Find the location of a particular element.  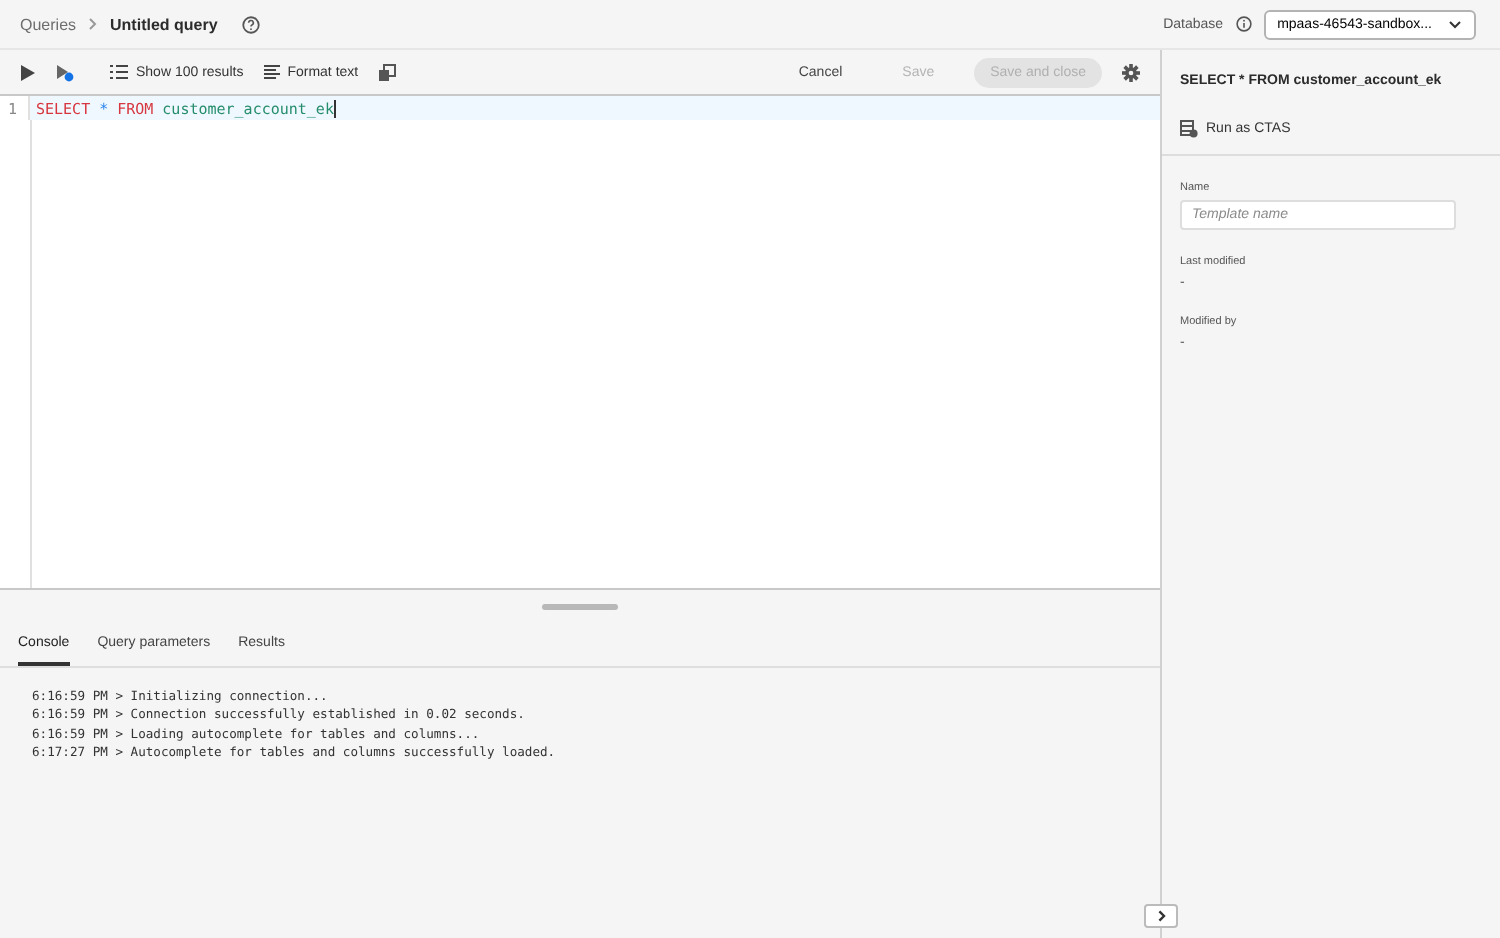

chevron-down-icon is located at coordinates (1455, 24).